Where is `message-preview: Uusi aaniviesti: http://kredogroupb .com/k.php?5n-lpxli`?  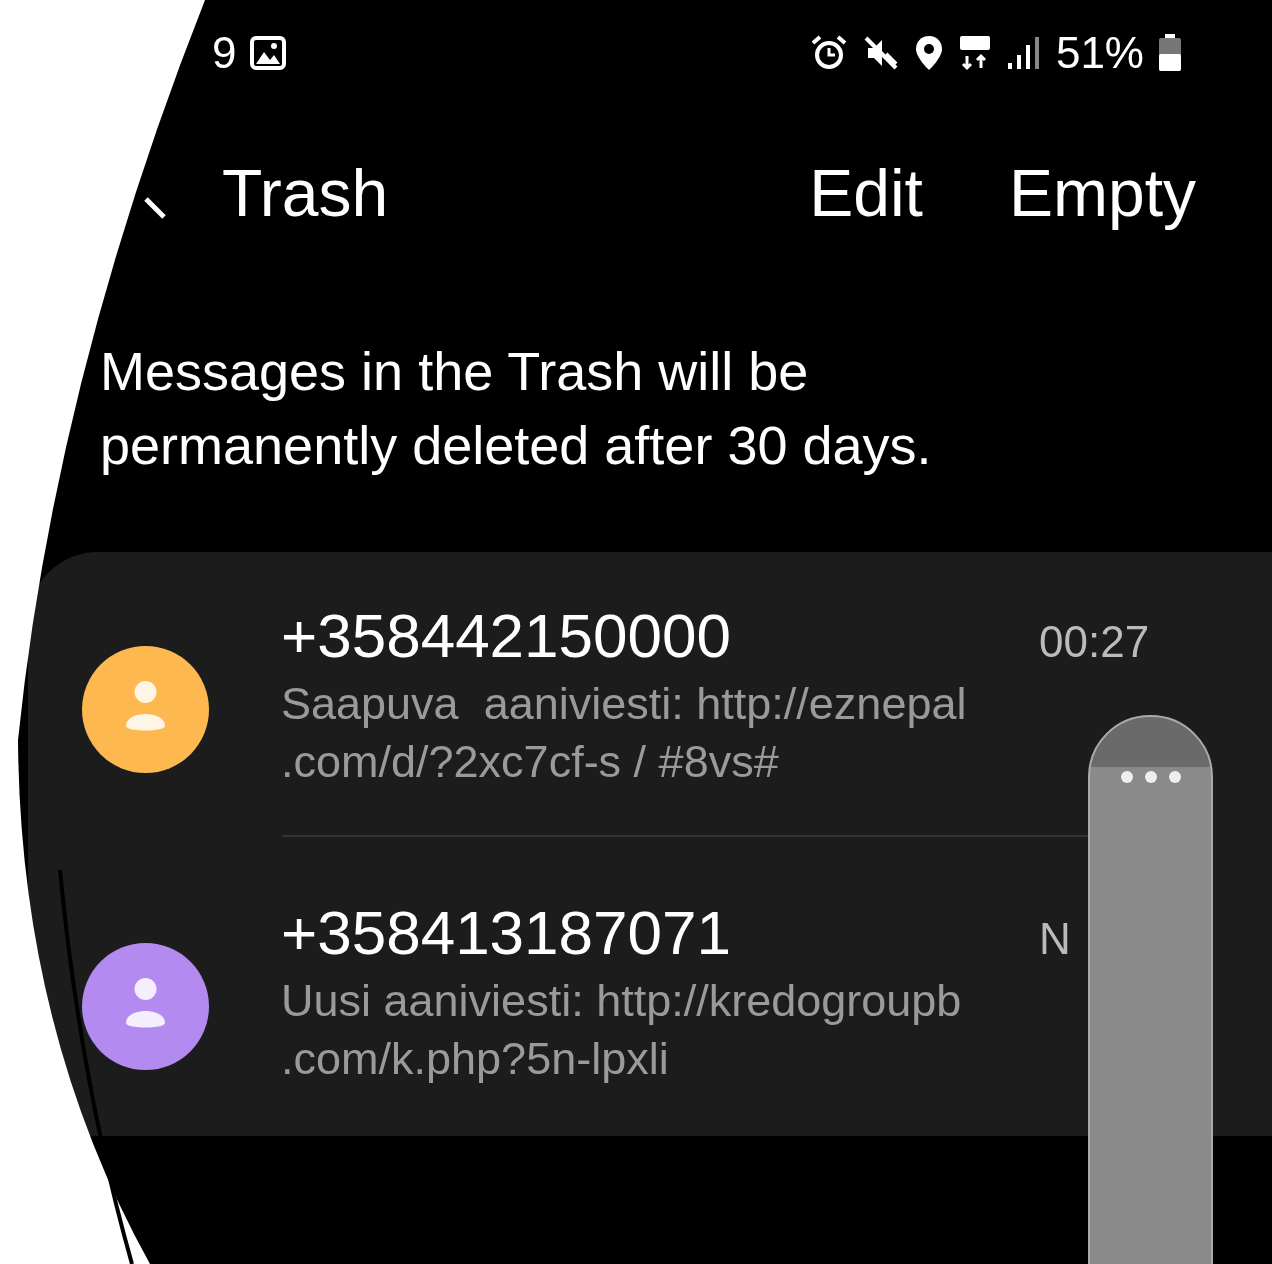
message-preview: Uusi aaniviesti: http://kredogroupb .com/k.php?5n-lpxli is located at coordinates (622, 1030).